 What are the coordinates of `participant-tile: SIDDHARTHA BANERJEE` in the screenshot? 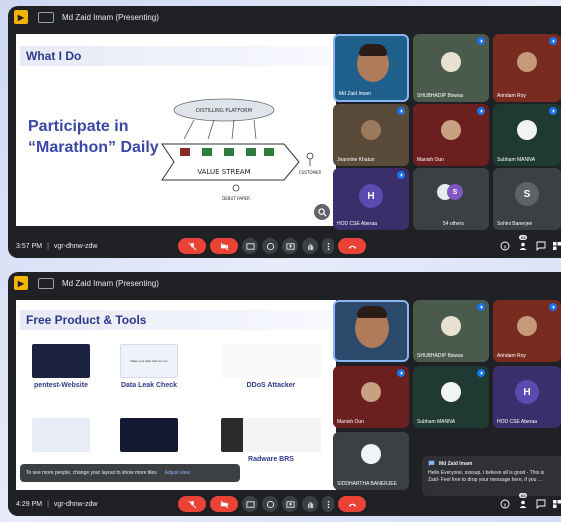 It's located at (371, 461).